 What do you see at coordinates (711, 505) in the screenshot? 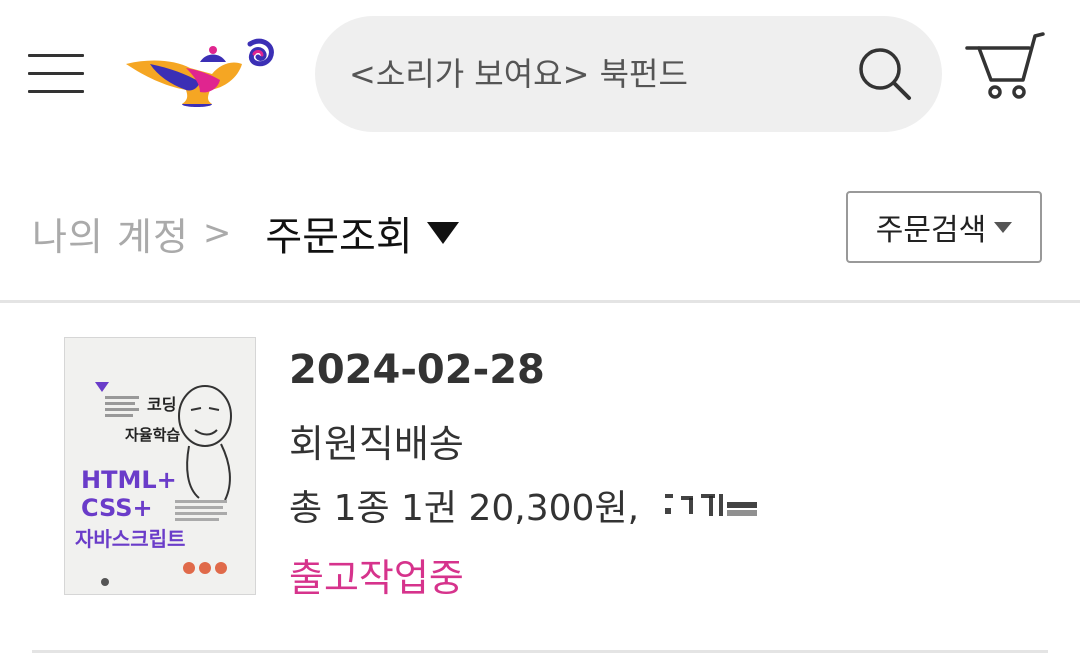
I see `redacted-payment-method` at bounding box center [711, 505].